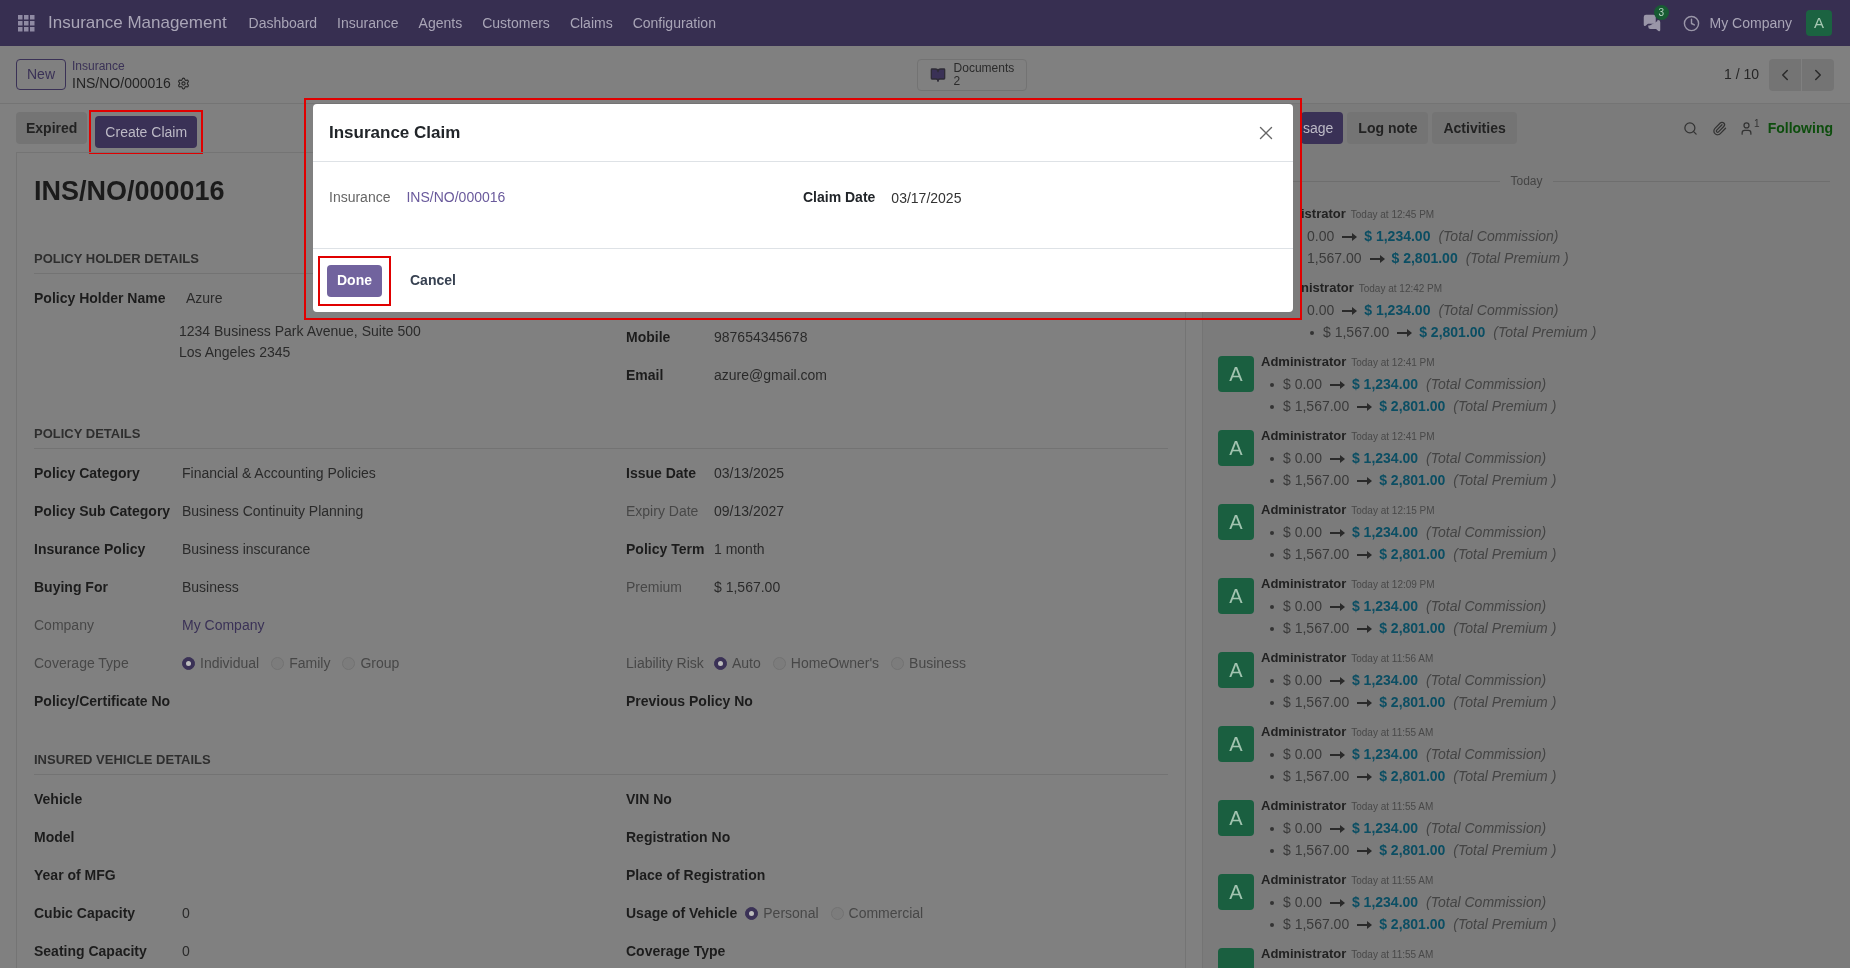  Describe the element at coordinates (1818, 74) in the screenshot. I see `next-button` at that location.